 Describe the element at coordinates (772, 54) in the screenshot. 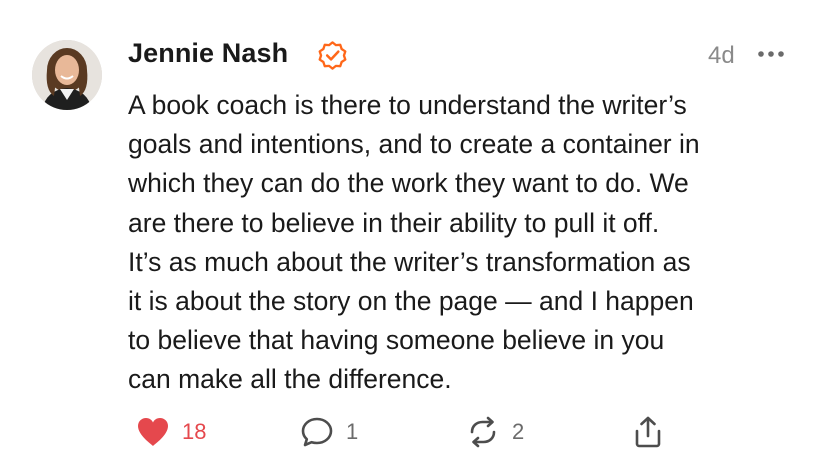

I see `more-dots-icon` at that location.